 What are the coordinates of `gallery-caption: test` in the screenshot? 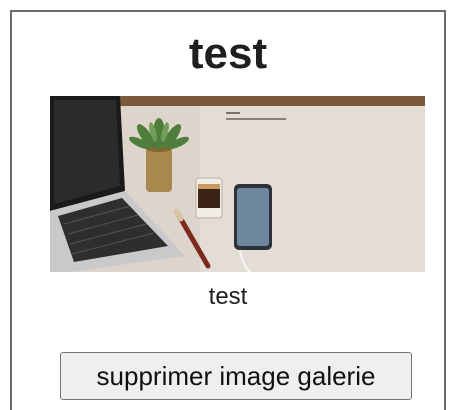 It's located at (228, 296).